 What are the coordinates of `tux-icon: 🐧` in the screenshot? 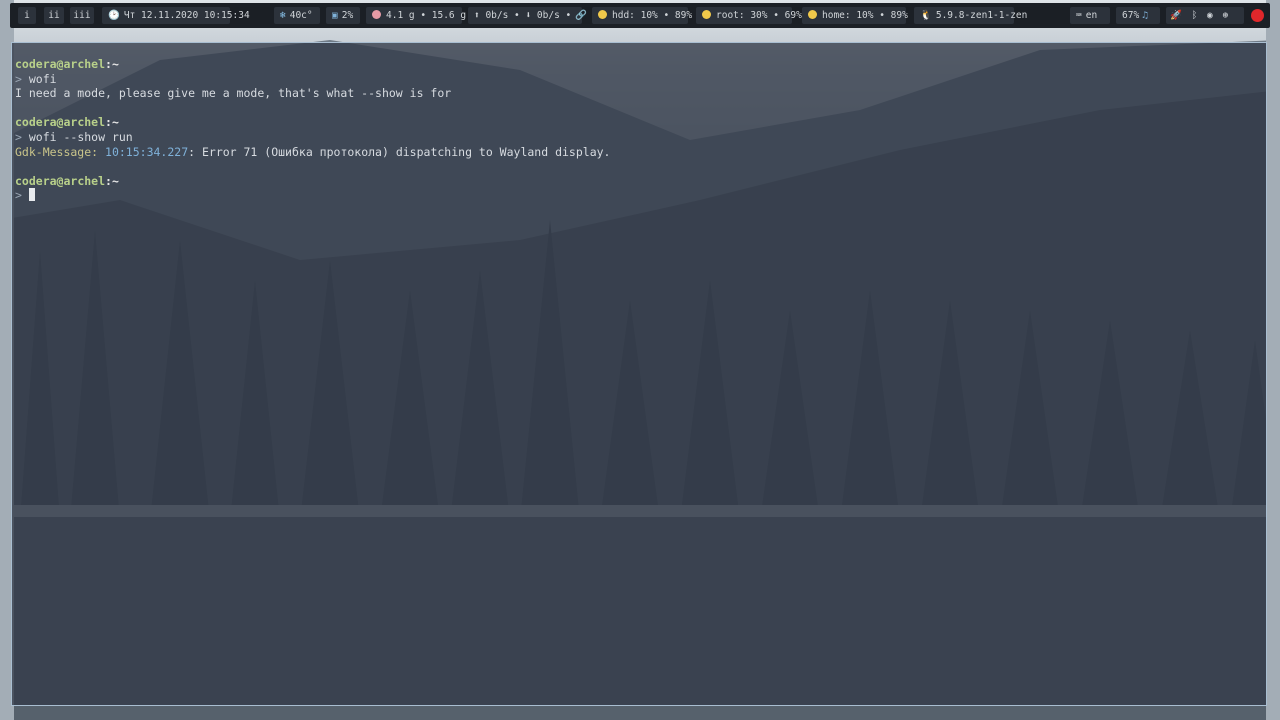 It's located at (926, 15).